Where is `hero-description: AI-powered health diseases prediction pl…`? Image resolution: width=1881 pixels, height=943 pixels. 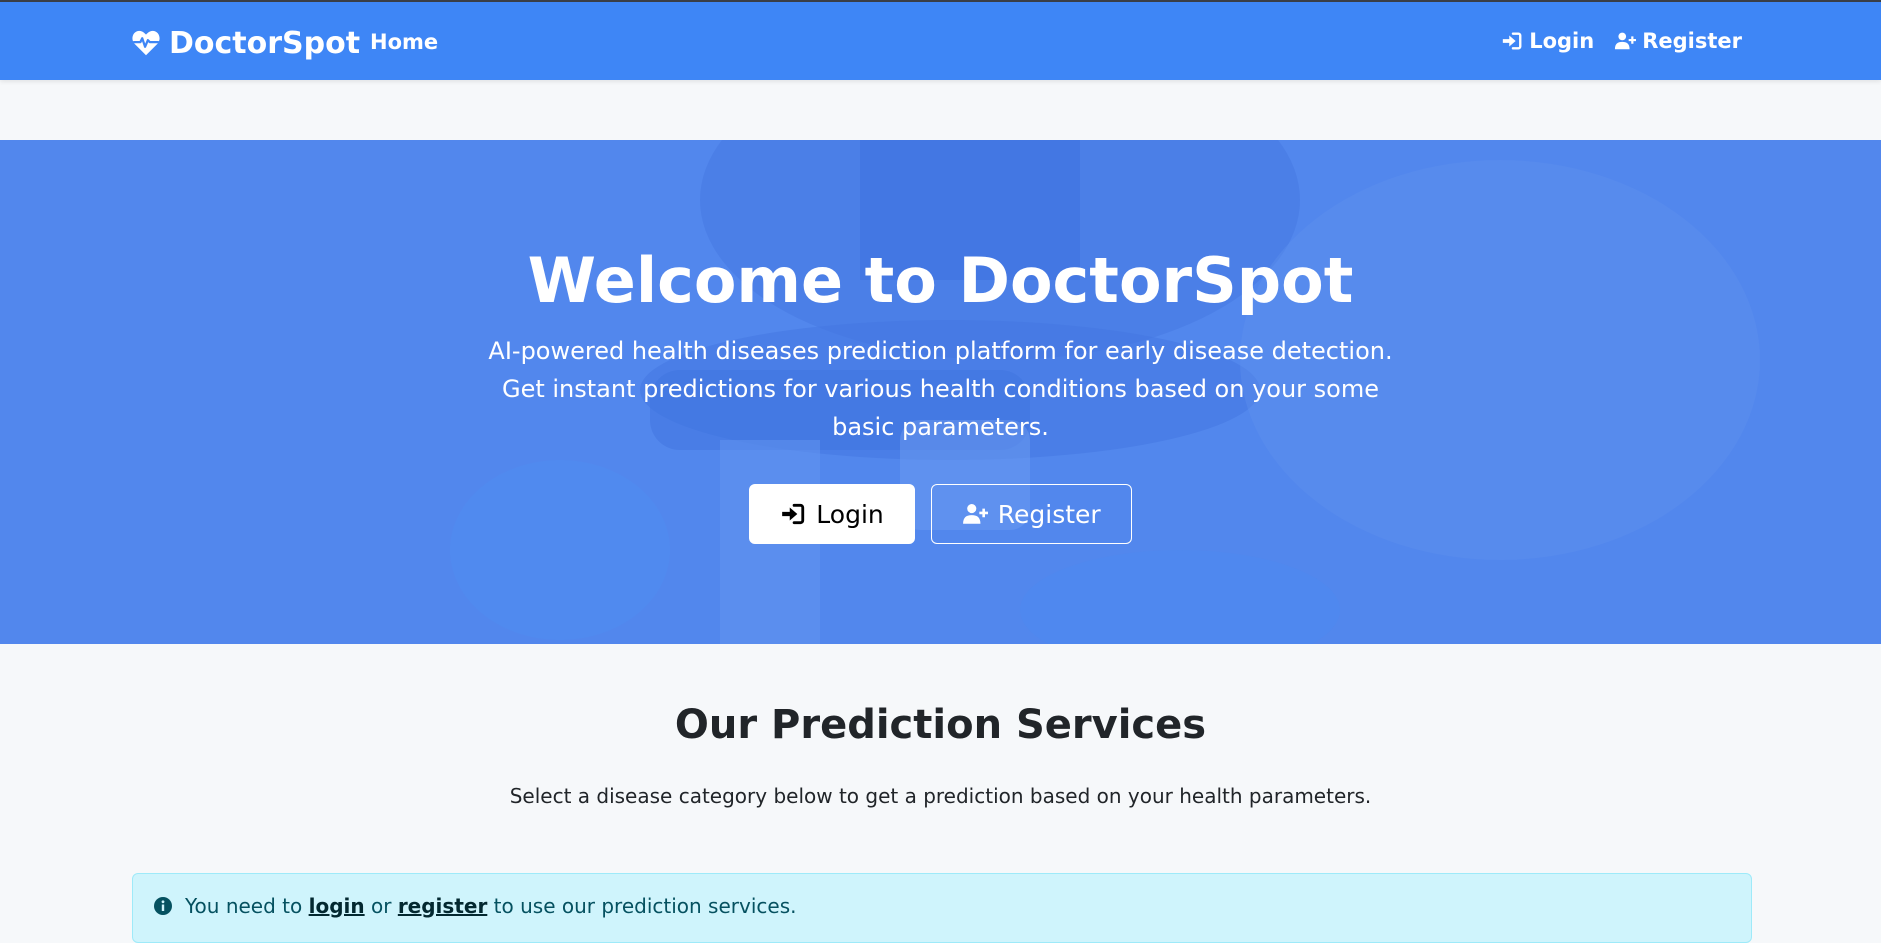 hero-description: AI-powered health diseases prediction pl… is located at coordinates (940, 389).